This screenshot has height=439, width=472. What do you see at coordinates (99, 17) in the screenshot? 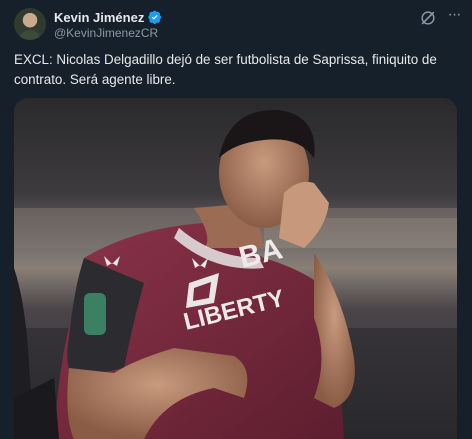
I see `display-name: Kevin Jiménez` at bounding box center [99, 17].